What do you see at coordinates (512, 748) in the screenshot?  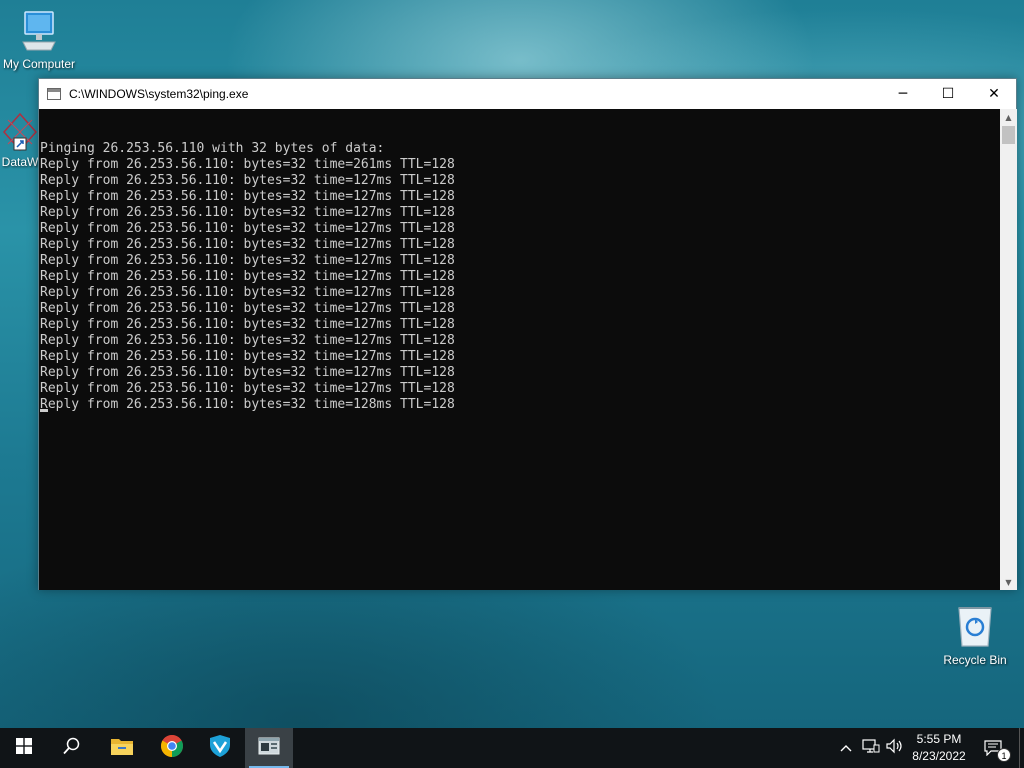 I see `taskbar: 5:55 PM 8/23/2022 1` at bounding box center [512, 748].